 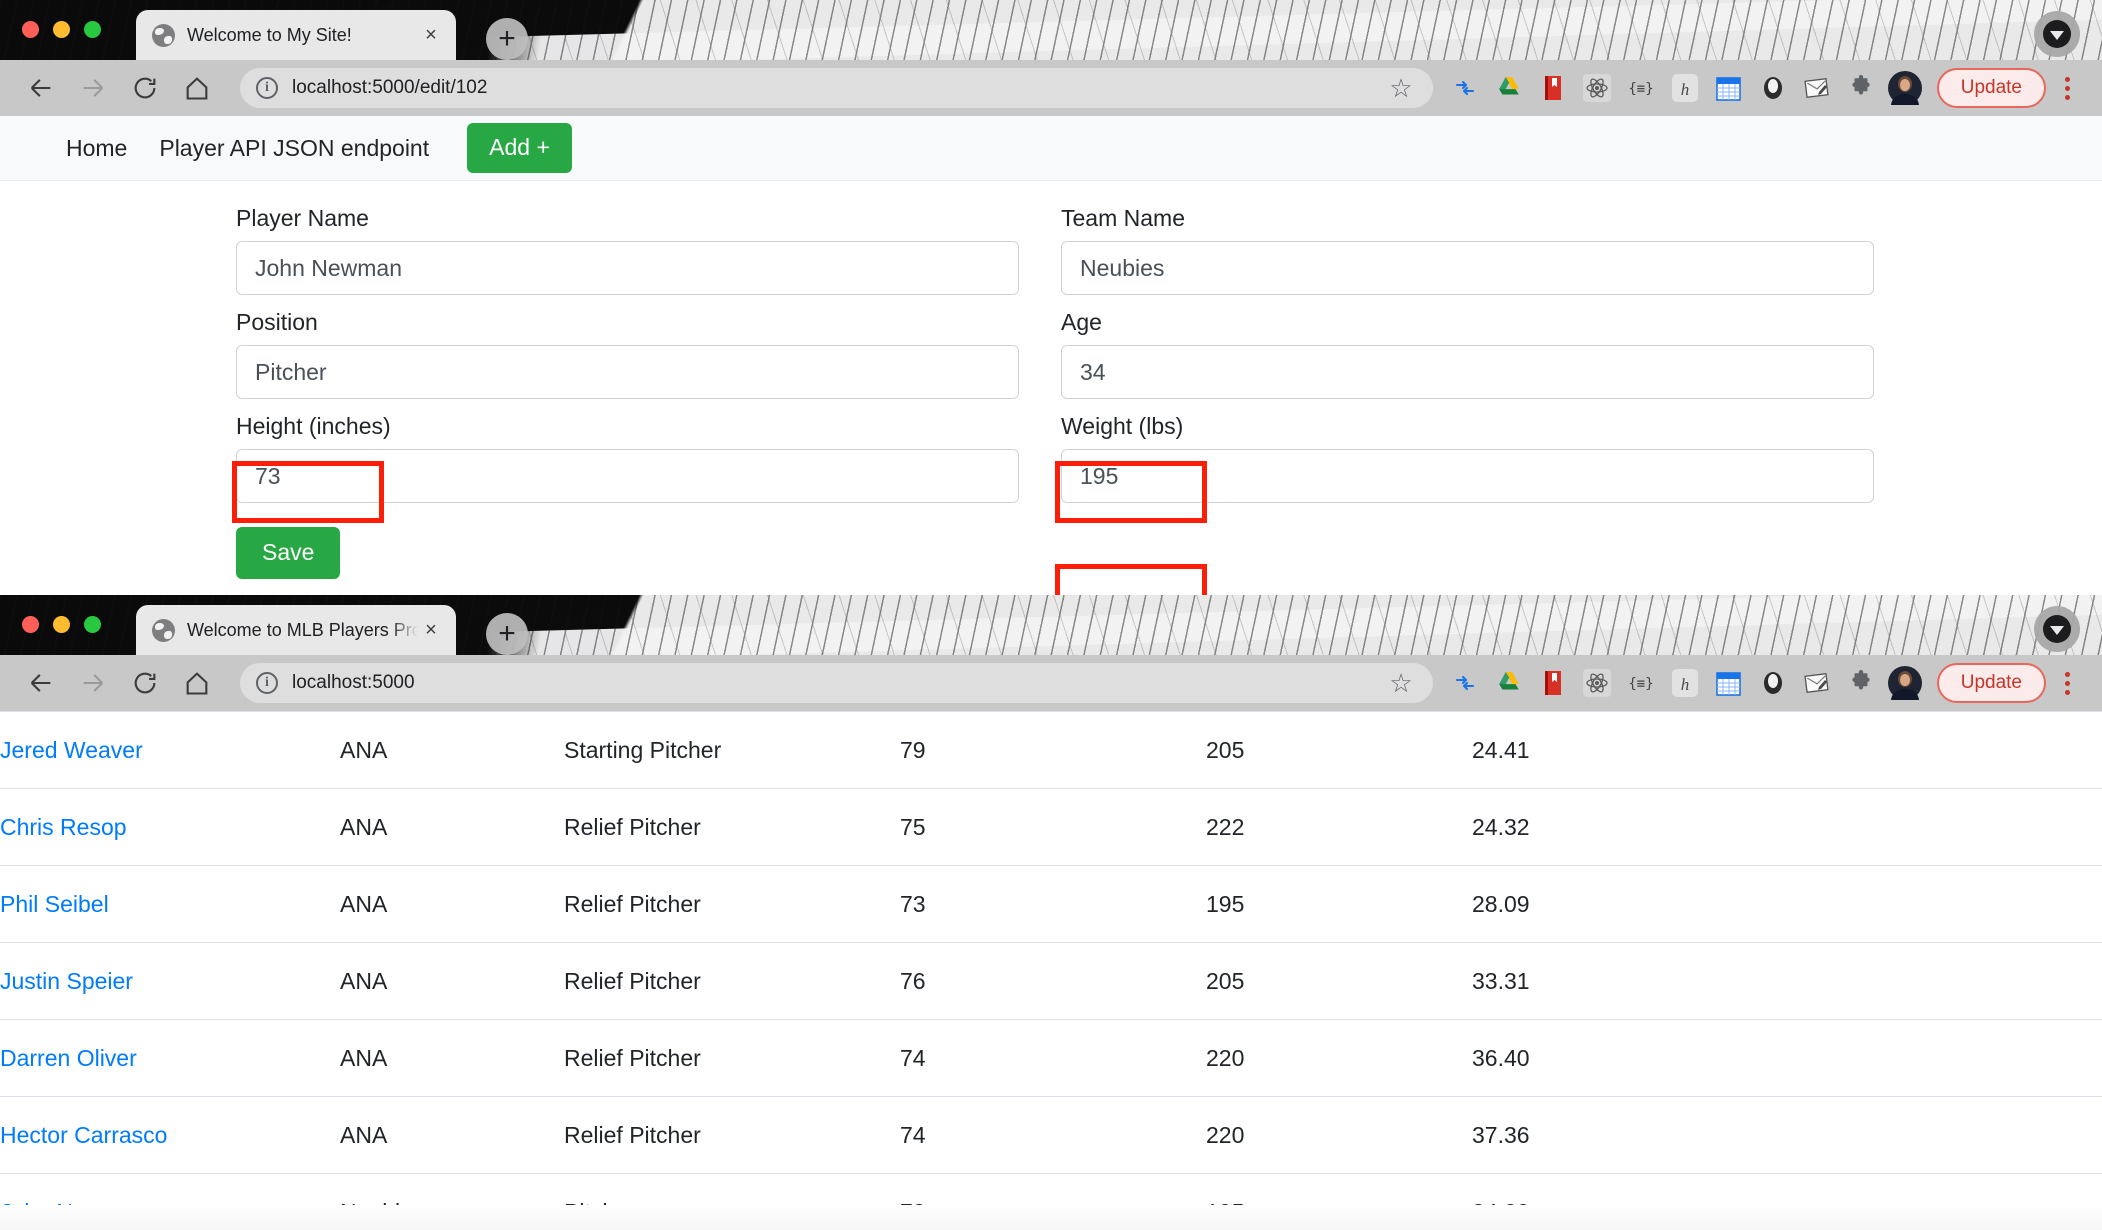 What do you see at coordinates (1787, 981) in the screenshot?
I see `cell-age: 33.31` at bounding box center [1787, 981].